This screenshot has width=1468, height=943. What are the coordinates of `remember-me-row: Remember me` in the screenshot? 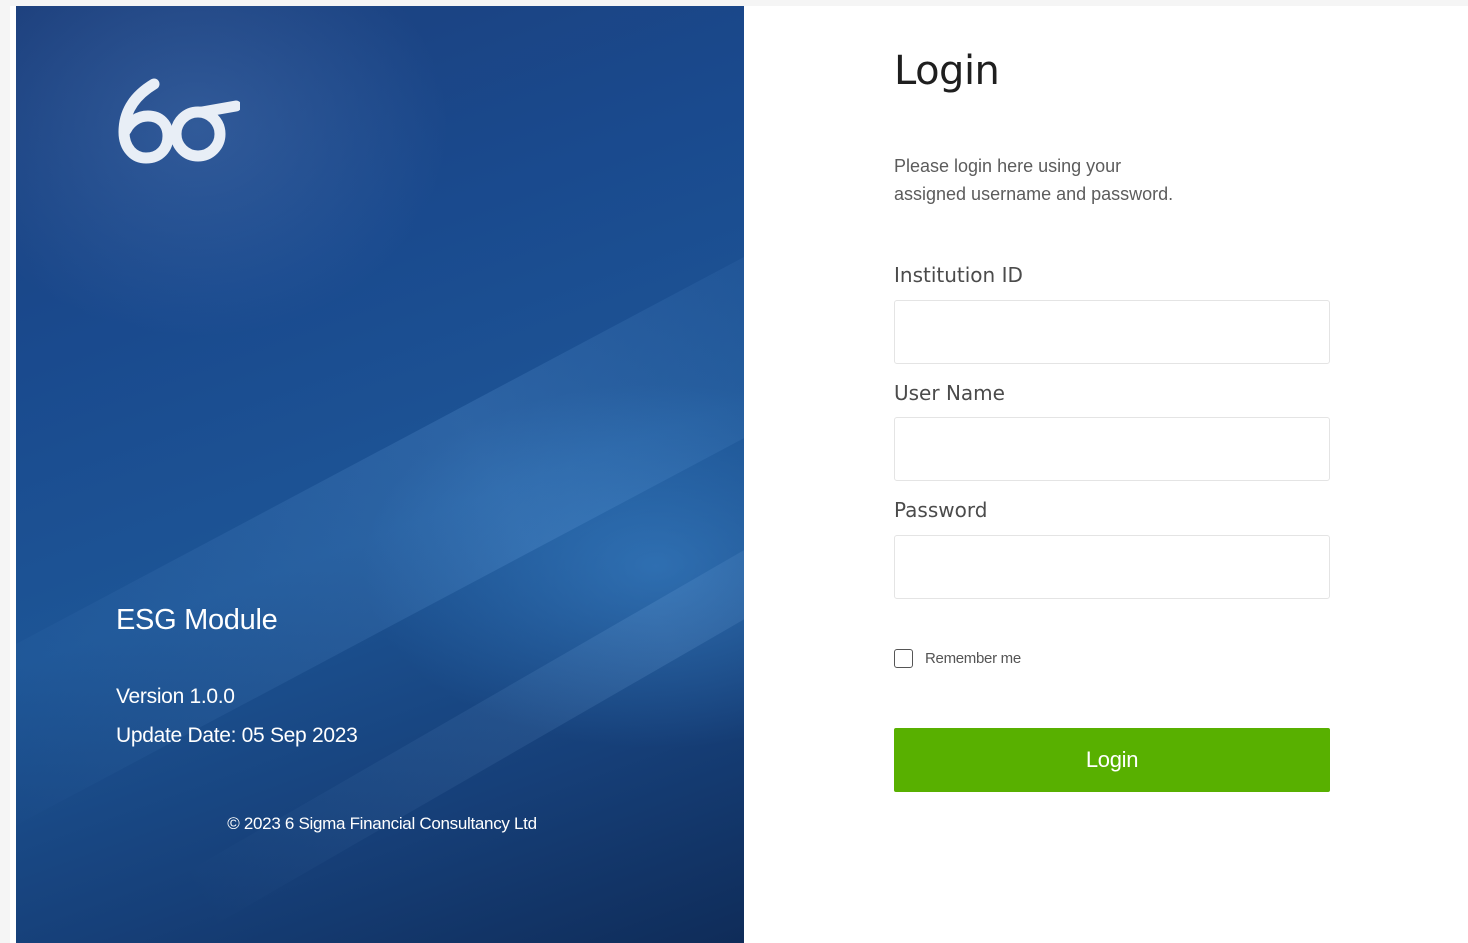 It's located at (957, 658).